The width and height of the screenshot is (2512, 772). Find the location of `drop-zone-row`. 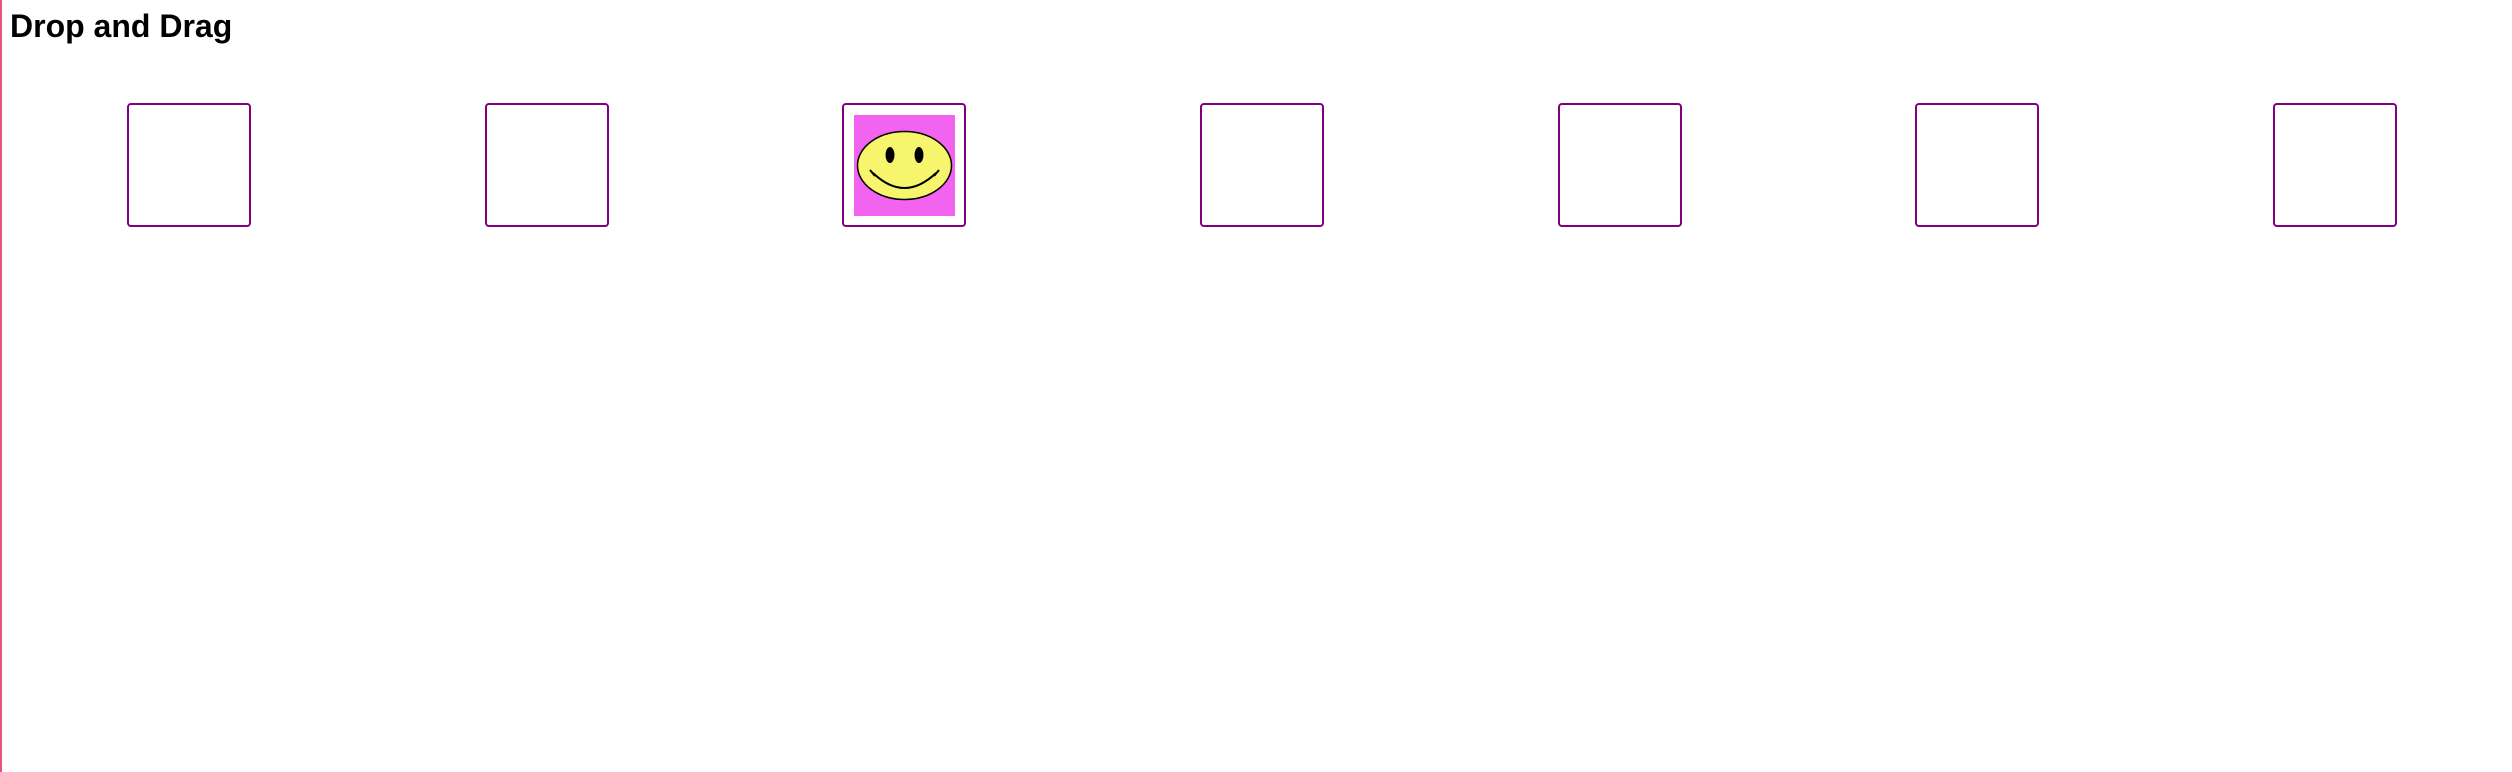

drop-zone-row is located at coordinates (1262, 166).